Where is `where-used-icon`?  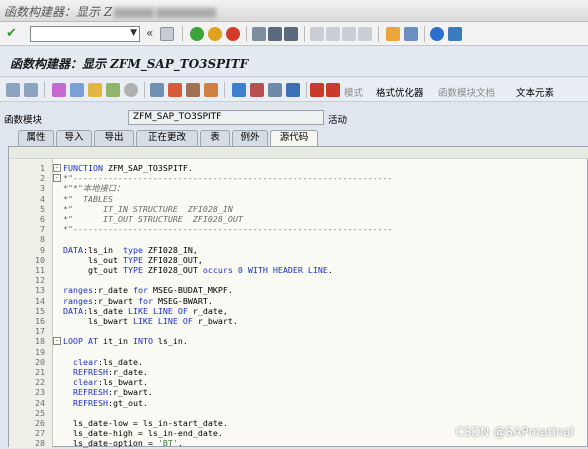
where-used-icon is located at coordinates (157, 90).